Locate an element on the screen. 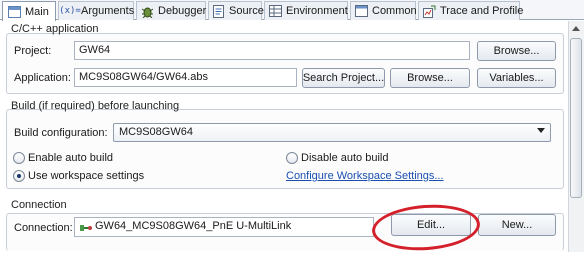 This screenshot has width=584, height=254. tab-main: Main is located at coordinates (29, 11).